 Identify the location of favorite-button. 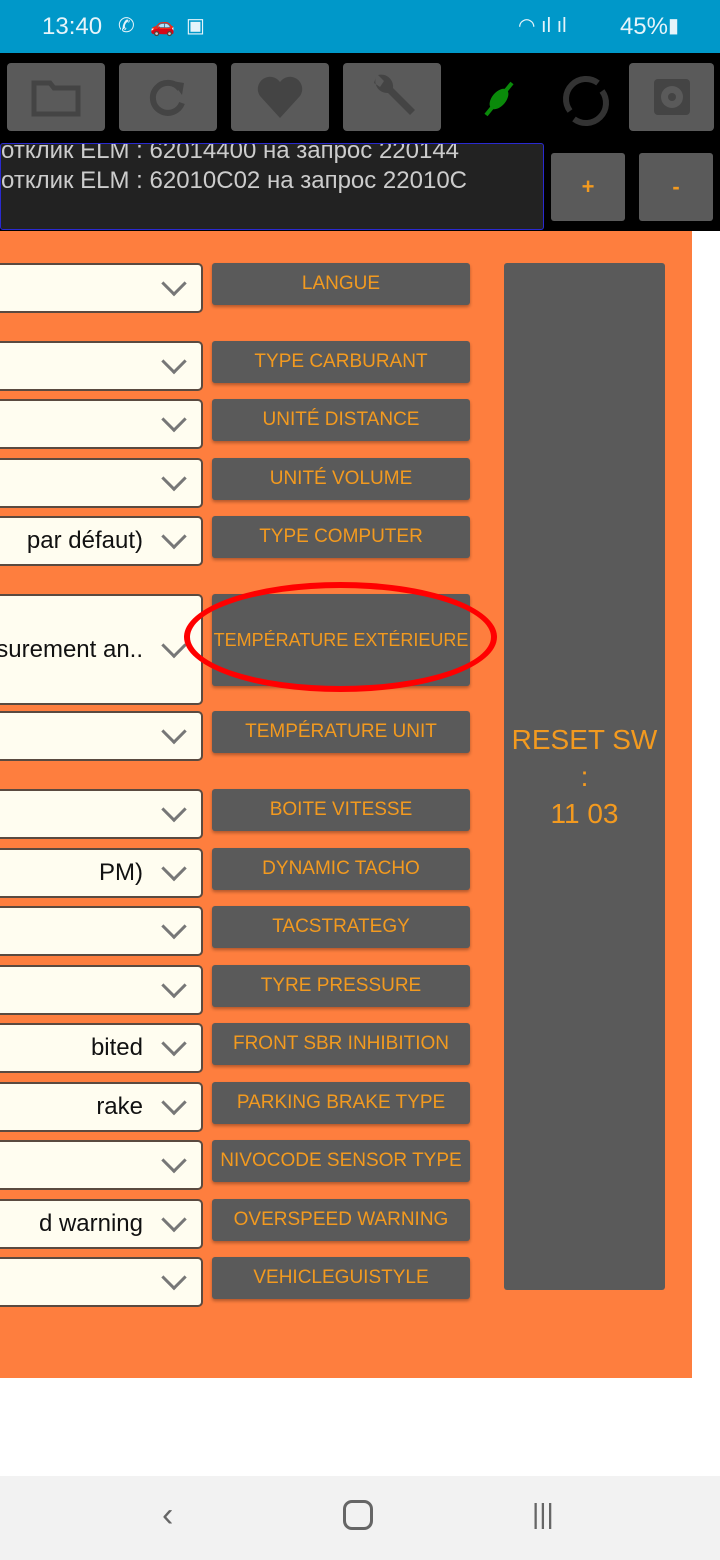
(280, 97).